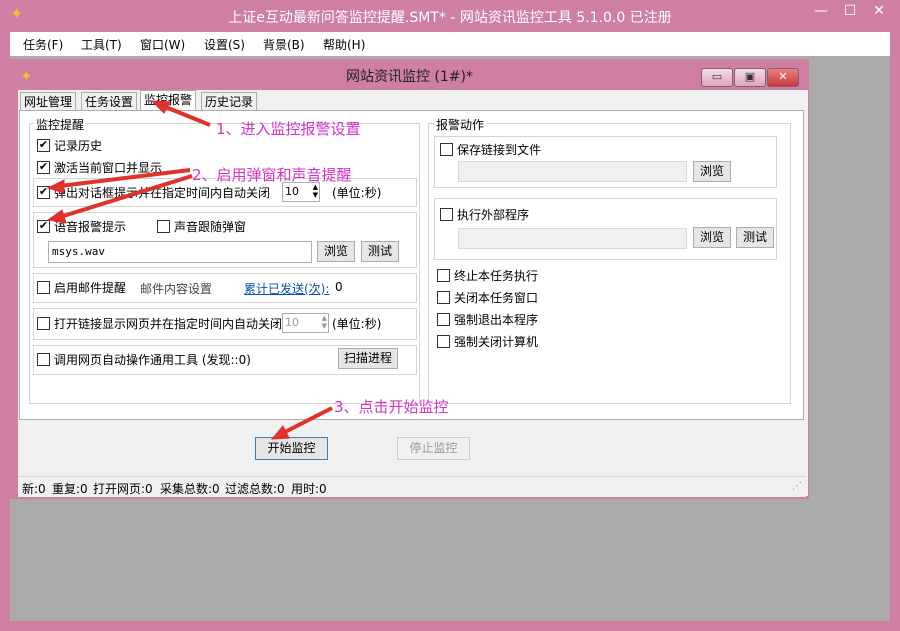  What do you see at coordinates (280, 432) in the screenshot?
I see `arrow-step3-head-icon` at bounding box center [280, 432].